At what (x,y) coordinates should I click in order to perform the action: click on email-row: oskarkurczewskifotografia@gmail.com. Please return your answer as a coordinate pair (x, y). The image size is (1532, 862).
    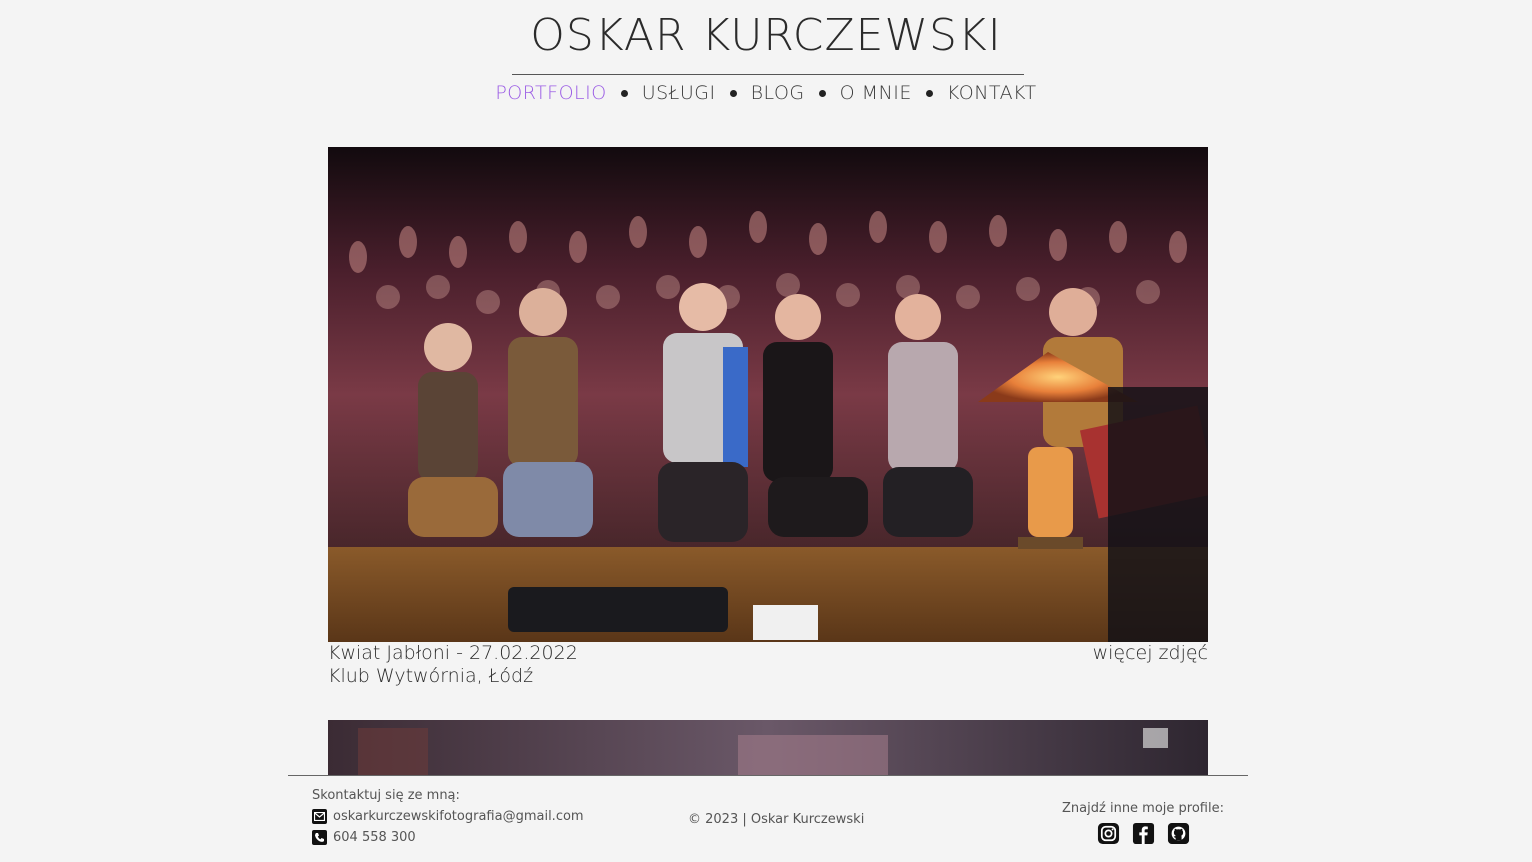
    Looking at the image, I should click on (448, 816).